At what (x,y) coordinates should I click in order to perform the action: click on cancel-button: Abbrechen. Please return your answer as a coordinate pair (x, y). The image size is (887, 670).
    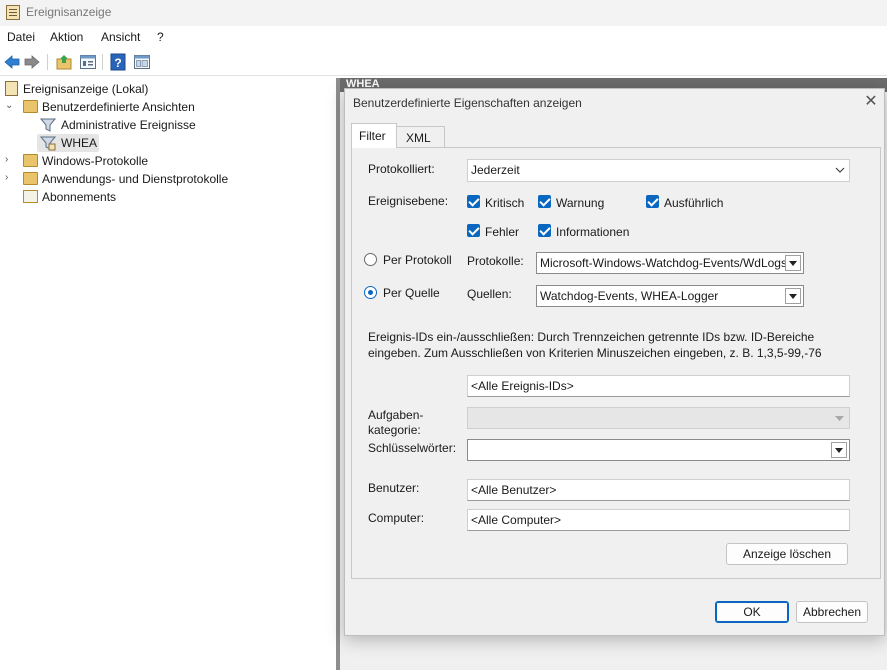
    Looking at the image, I should click on (832, 612).